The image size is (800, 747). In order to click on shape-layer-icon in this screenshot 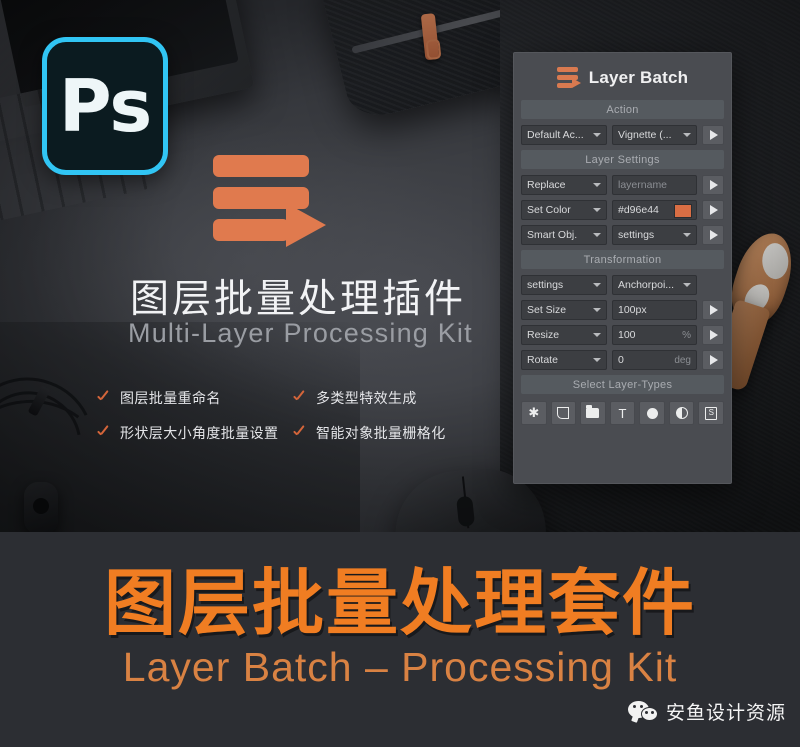, I will do `click(652, 413)`.